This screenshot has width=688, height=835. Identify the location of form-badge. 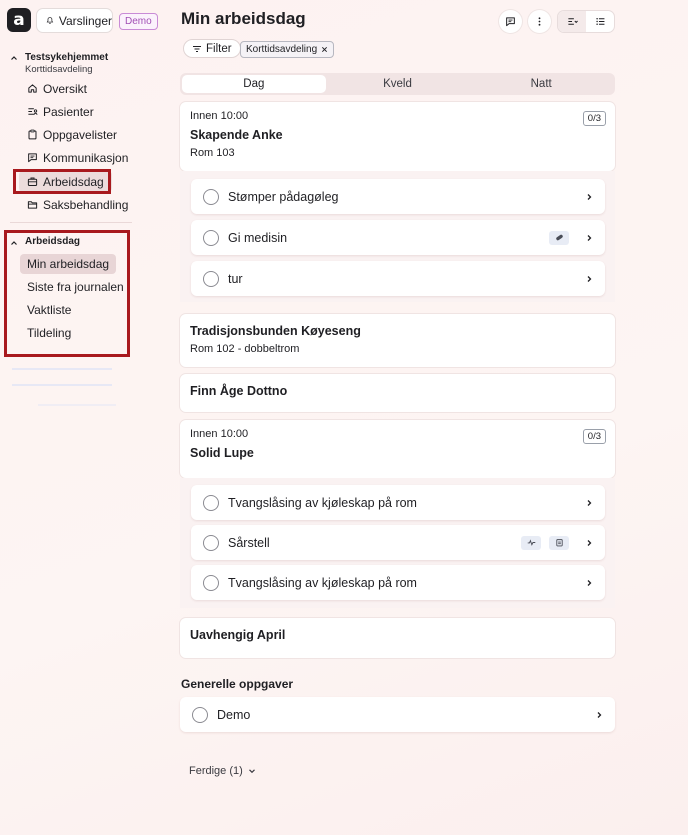
(559, 542).